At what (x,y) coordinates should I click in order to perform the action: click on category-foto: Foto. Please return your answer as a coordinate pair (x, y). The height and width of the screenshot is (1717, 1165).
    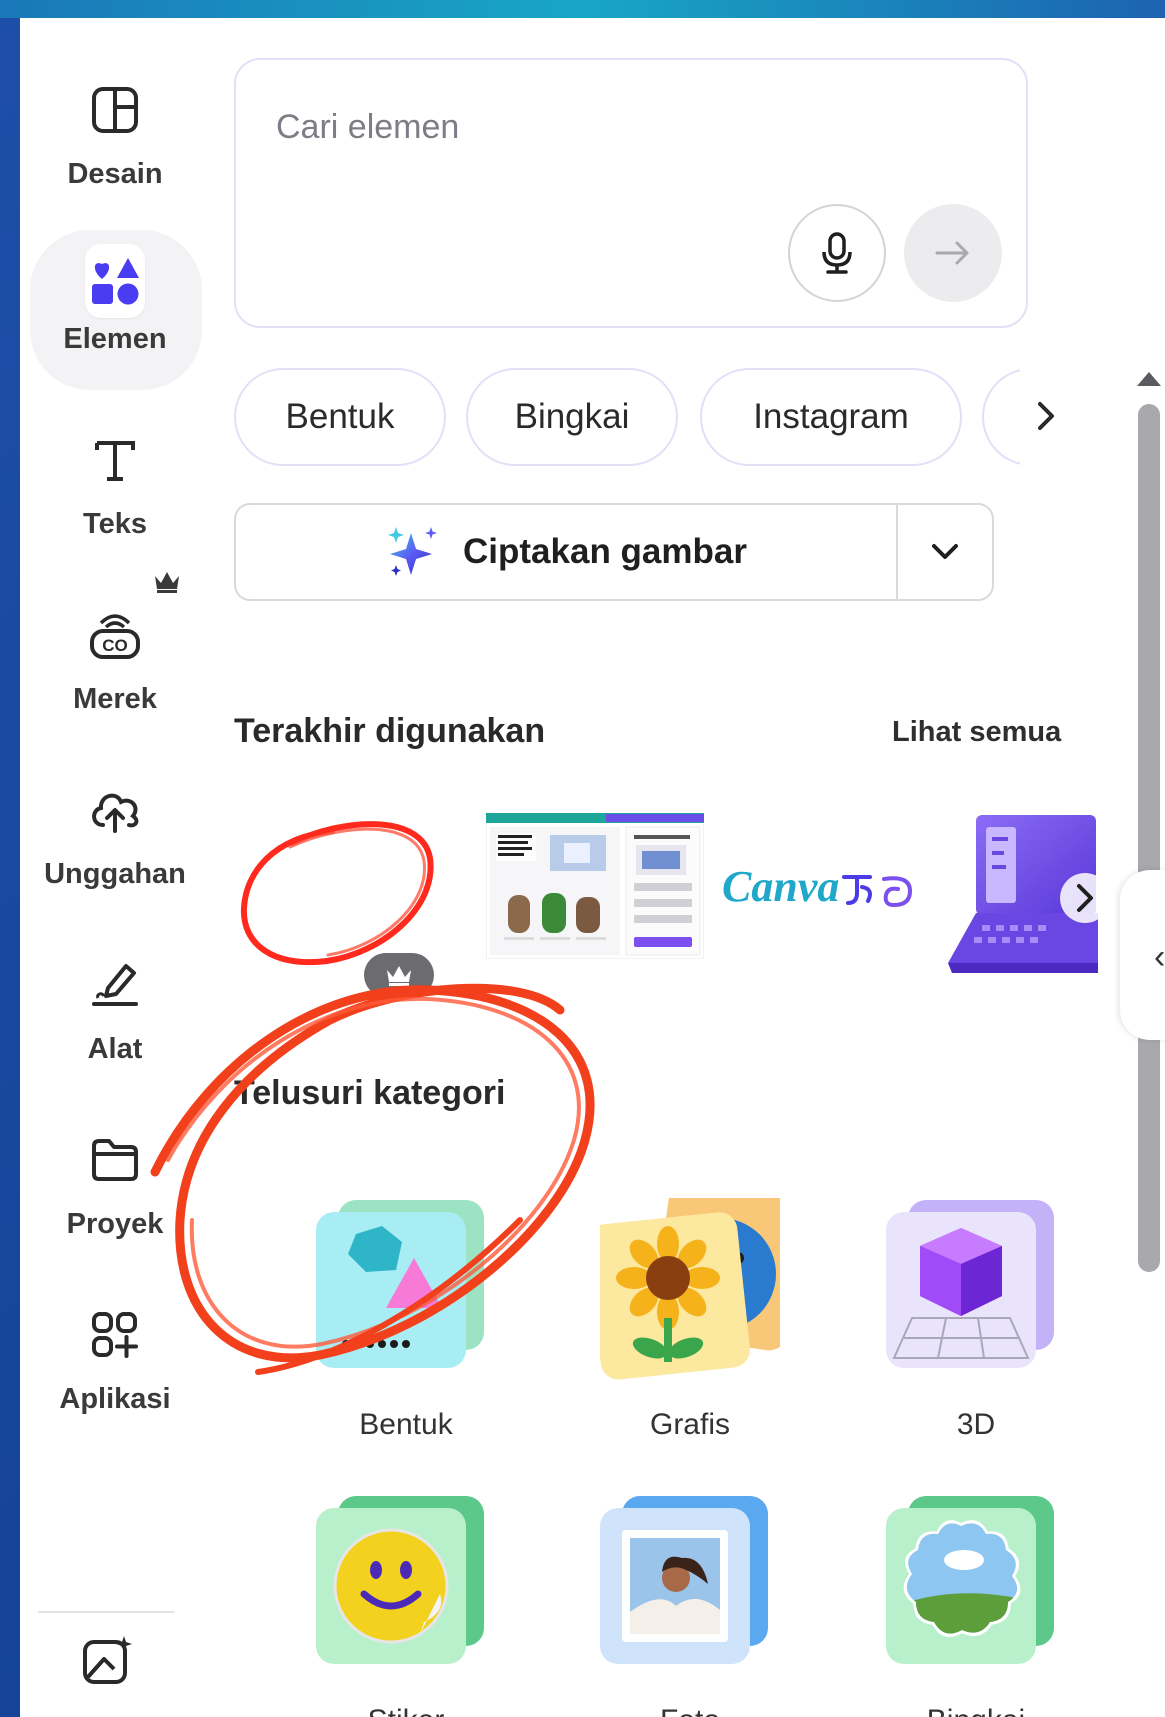
    Looking at the image, I should click on (690, 1605).